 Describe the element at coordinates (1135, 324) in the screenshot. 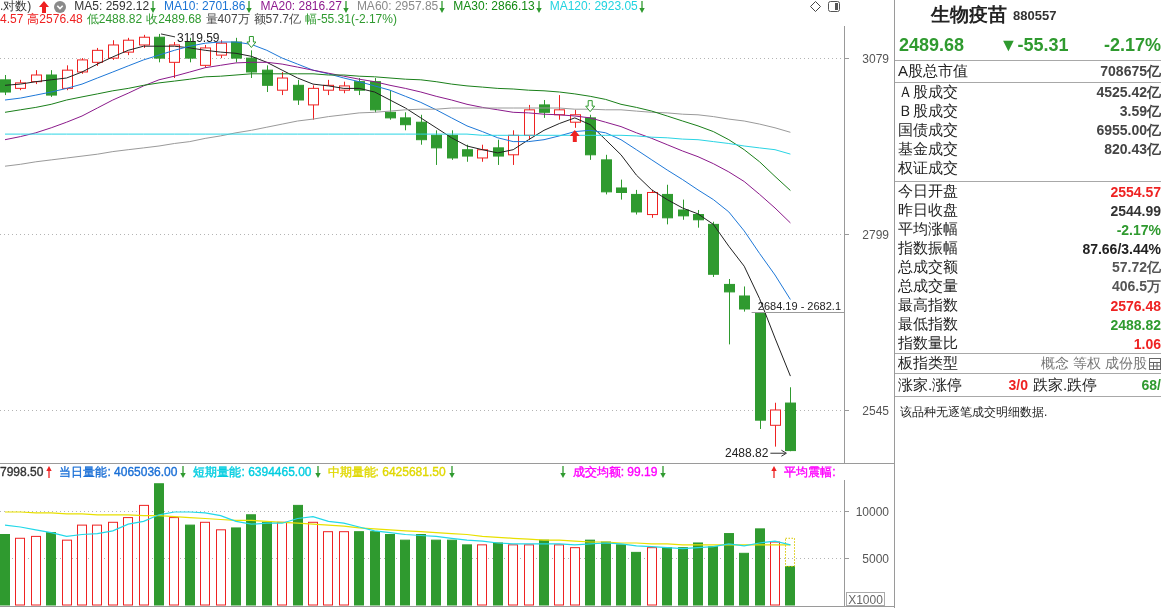

I see `row-value: 2488.82` at that location.